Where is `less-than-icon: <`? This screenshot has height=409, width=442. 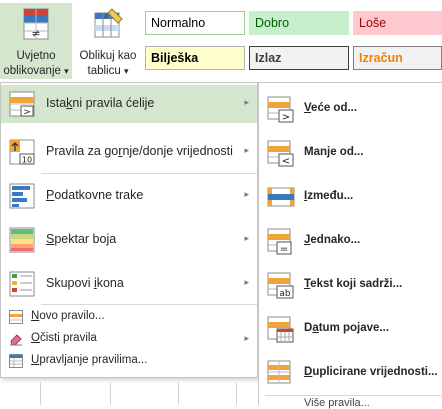
less-than-icon: < is located at coordinates (280, 153).